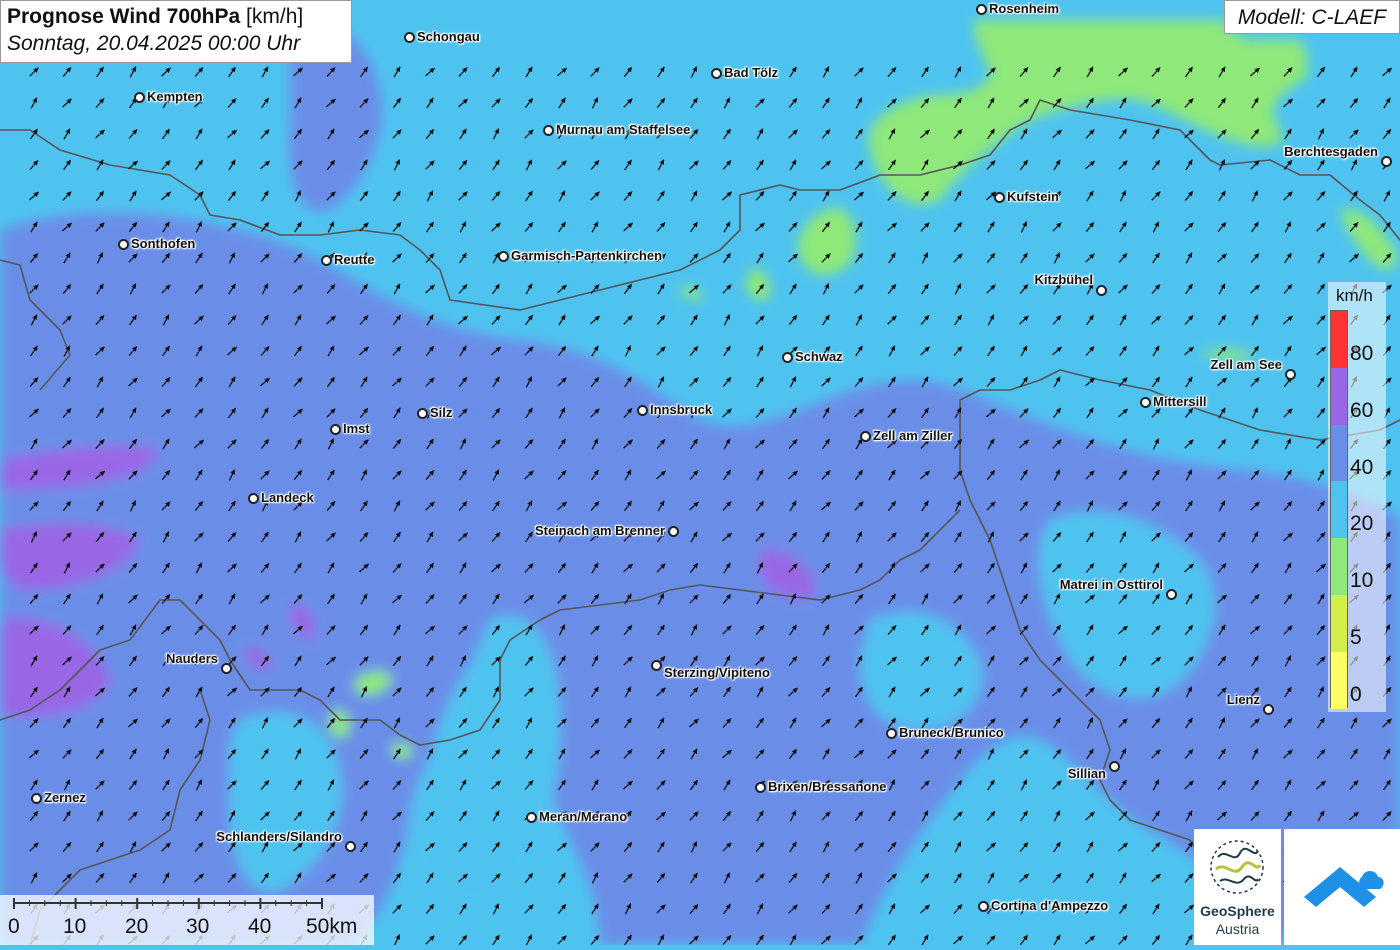  I want to click on geosphere-emblem-icon, so click(1237, 867).